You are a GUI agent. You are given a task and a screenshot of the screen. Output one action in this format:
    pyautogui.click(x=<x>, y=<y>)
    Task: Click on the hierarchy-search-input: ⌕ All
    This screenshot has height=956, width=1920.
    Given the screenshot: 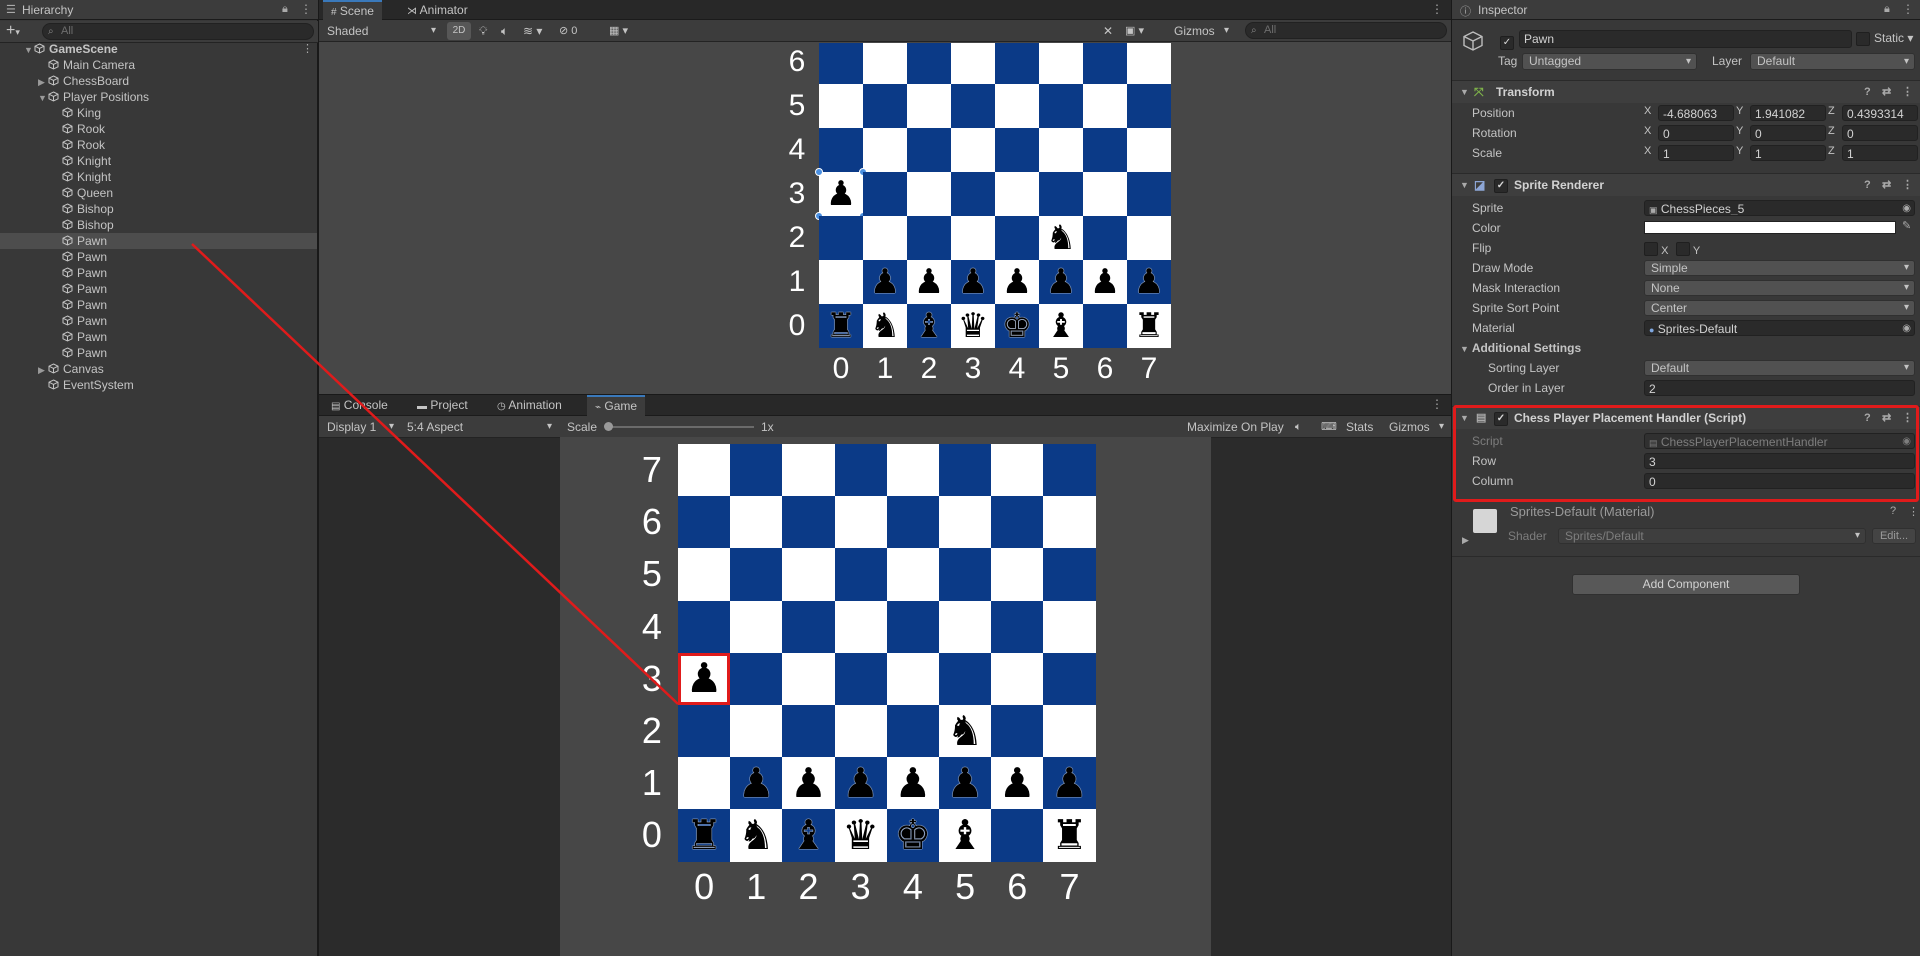 What is the action you would take?
    pyautogui.click(x=178, y=31)
    